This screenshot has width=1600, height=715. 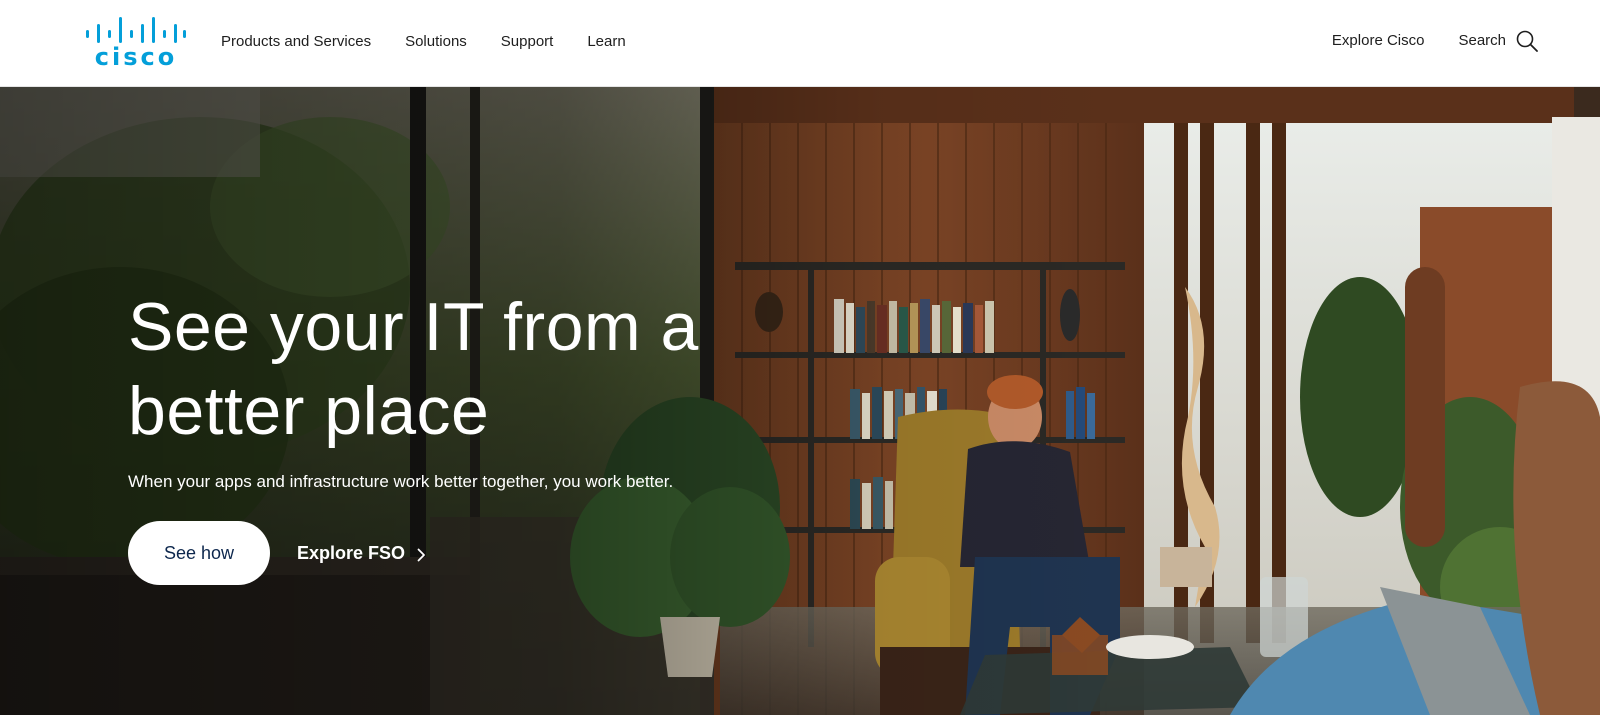 What do you see at coordinates (448, 369) in the screenshot?
I see `hero-headline: See your IT from a better place` at bounding box center [448, 369].